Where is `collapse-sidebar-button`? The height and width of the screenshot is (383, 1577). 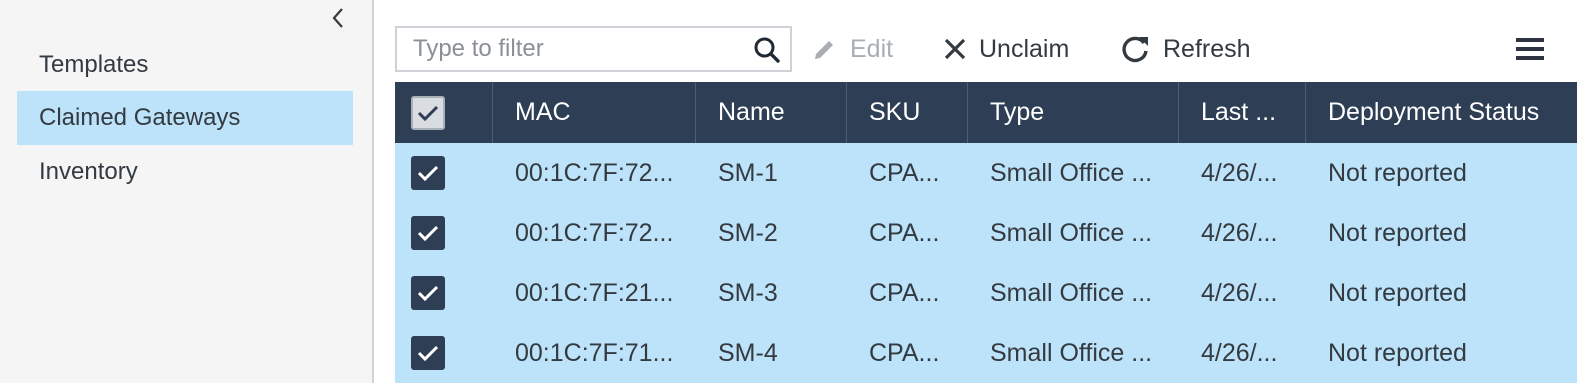
collapse-sidebar-button is located at coordinates (338, 18).